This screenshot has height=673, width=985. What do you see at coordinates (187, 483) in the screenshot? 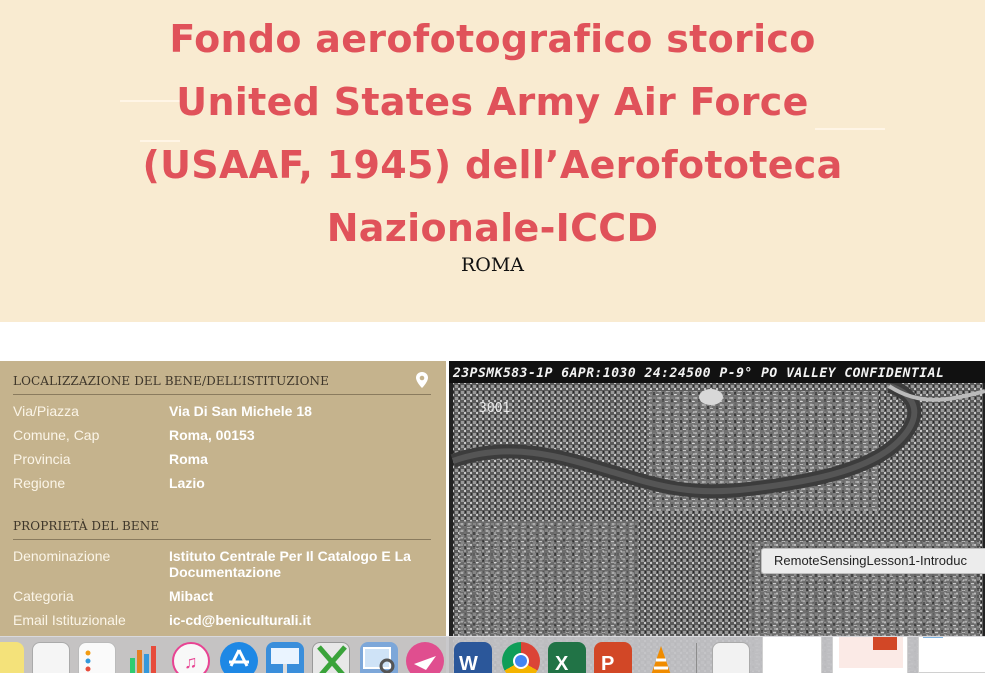
I see `info-value: Lazio` at bounding box center [187, 483].